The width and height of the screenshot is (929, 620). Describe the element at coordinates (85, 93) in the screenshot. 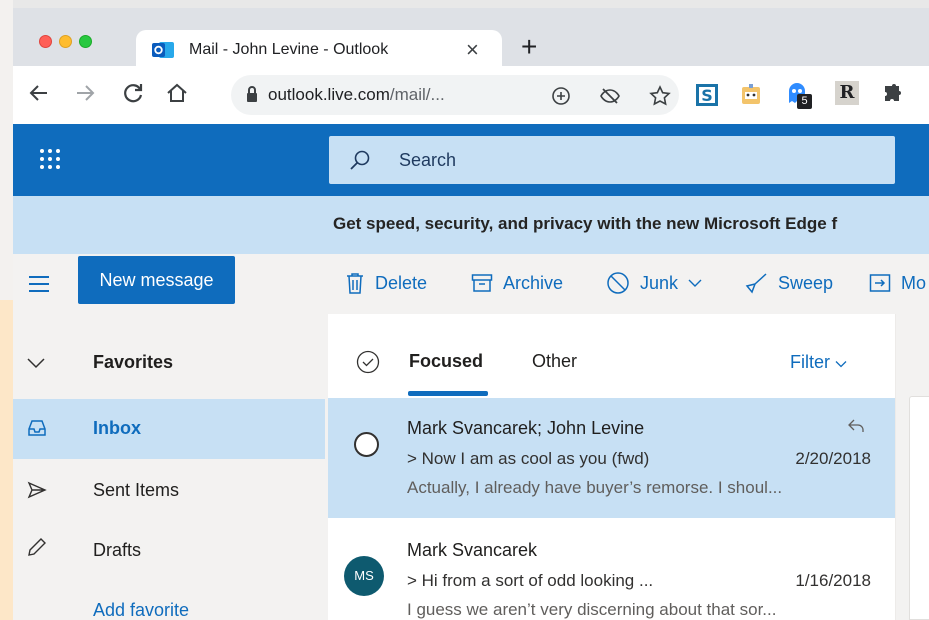

I see `forward-arrow-icon` at that location.